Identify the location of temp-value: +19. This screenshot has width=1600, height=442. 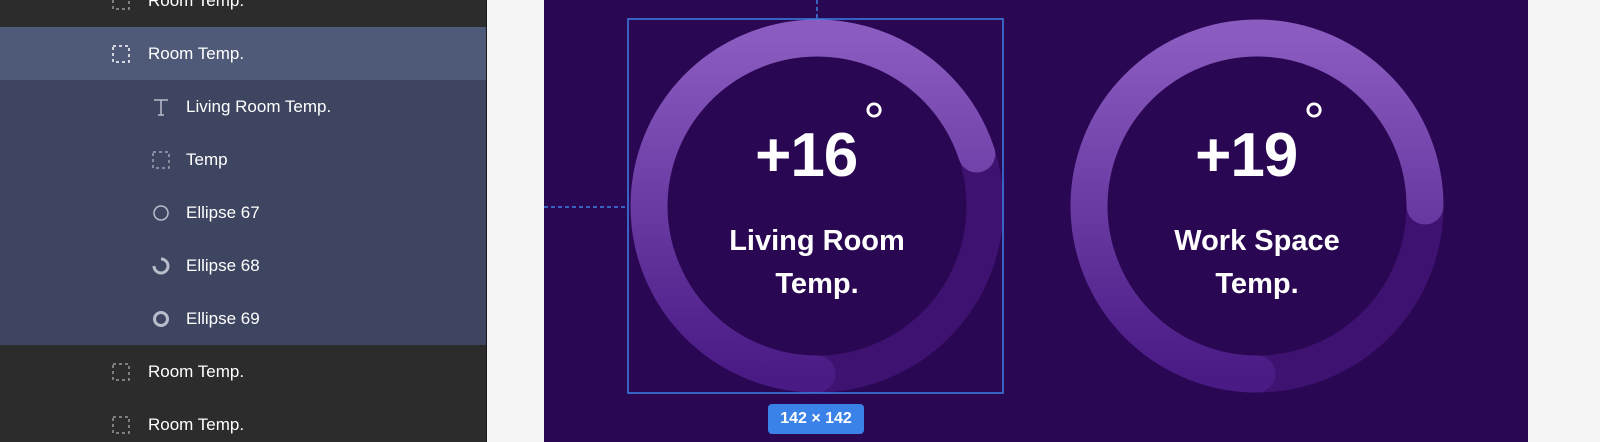
(1246, 155).